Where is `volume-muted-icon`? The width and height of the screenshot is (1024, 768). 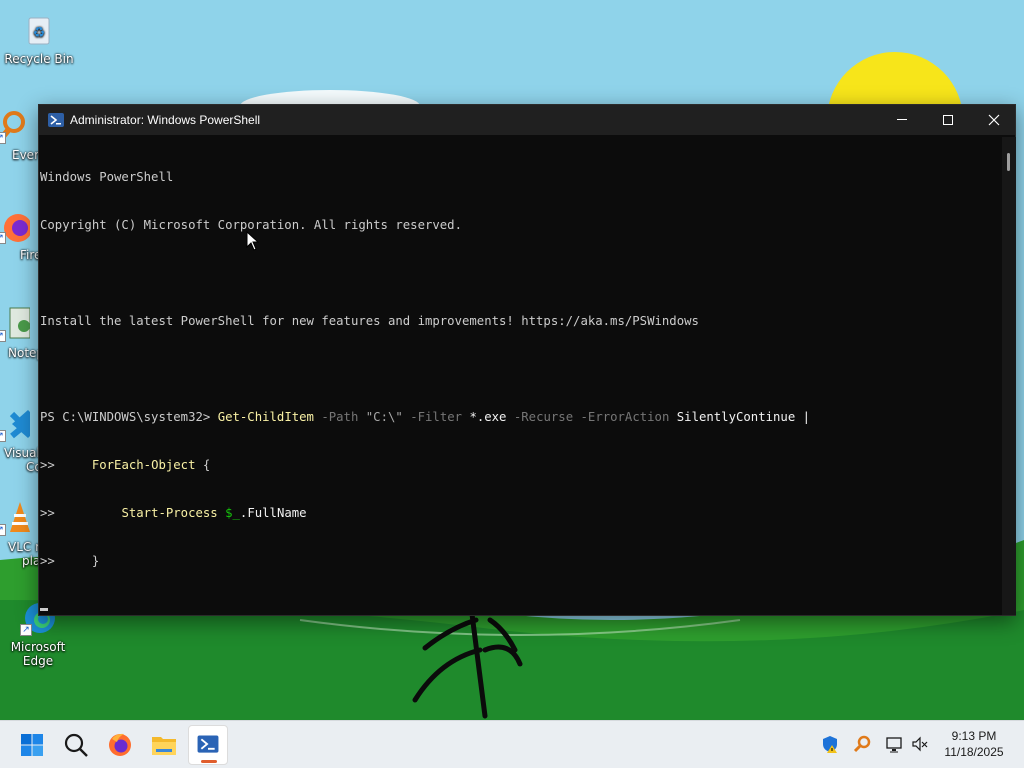
volume-muted-icon is located at coordinates (920, 744).